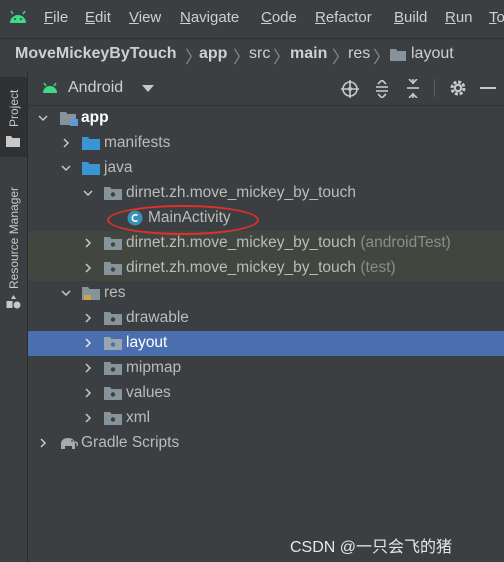 This screenshot has height=562, width=504. Describe the element at coordinates (266, 193) in the screenshot. I see `tree-item-package: dirnet.zh.move_mickey_by_touch` at that location.